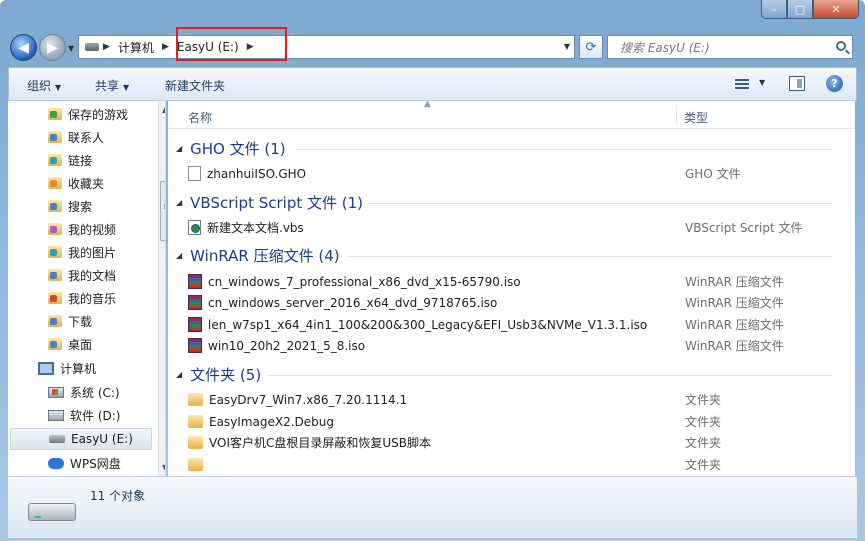  What do you see at coordinates (567, 46) in the screenshot?
I see `address-history-dropdown: ▼` at bounding box center [567, 46].